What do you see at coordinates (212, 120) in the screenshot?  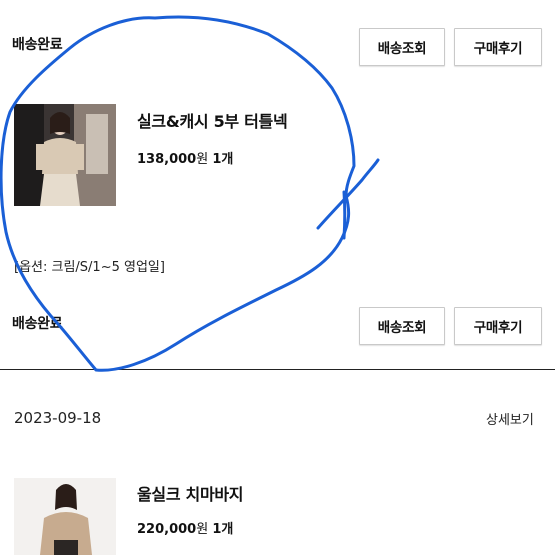 I see `product-name: 실크&캐시 5부 터틀넥` at bounding box center [212, 120].